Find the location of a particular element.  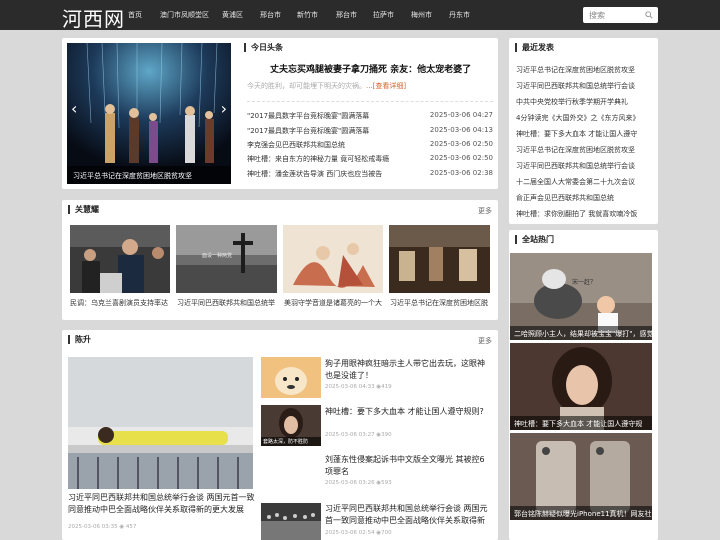

article-thumb-2: 套路太深，防不胜防 is located at coordinates (291, 425).